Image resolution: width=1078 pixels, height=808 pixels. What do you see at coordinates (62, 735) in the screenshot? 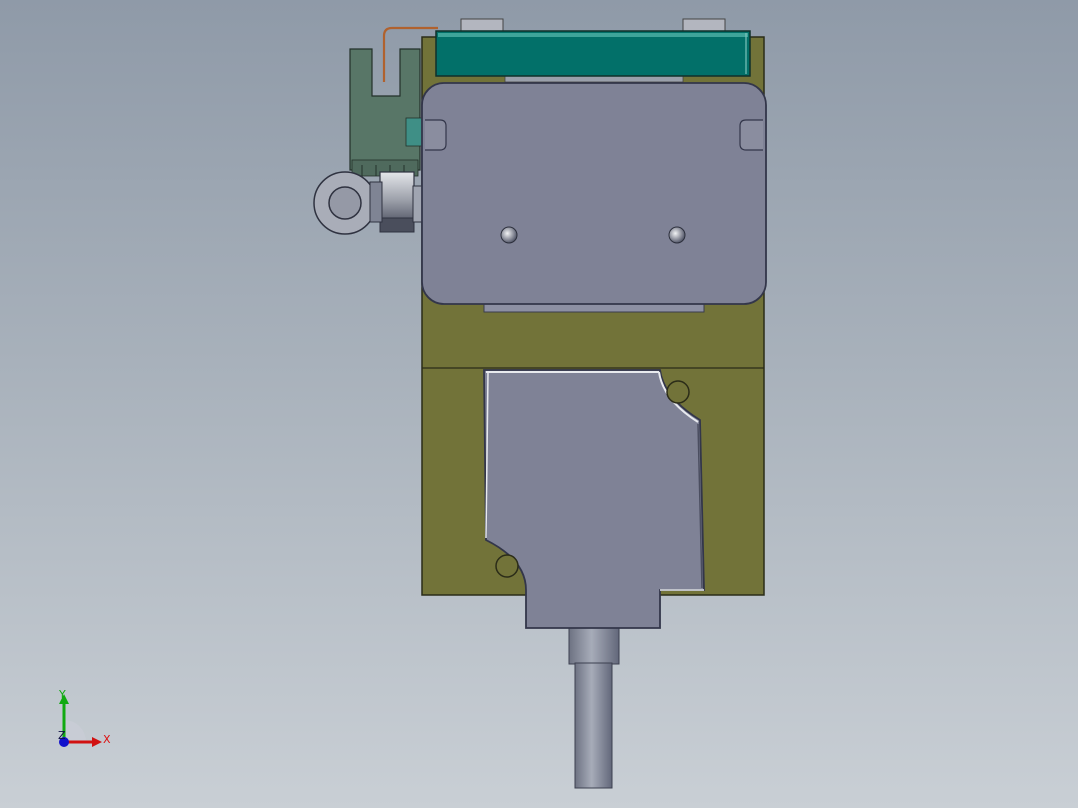
I see `z-axis-label: Z` at bounding box center [62, 735].